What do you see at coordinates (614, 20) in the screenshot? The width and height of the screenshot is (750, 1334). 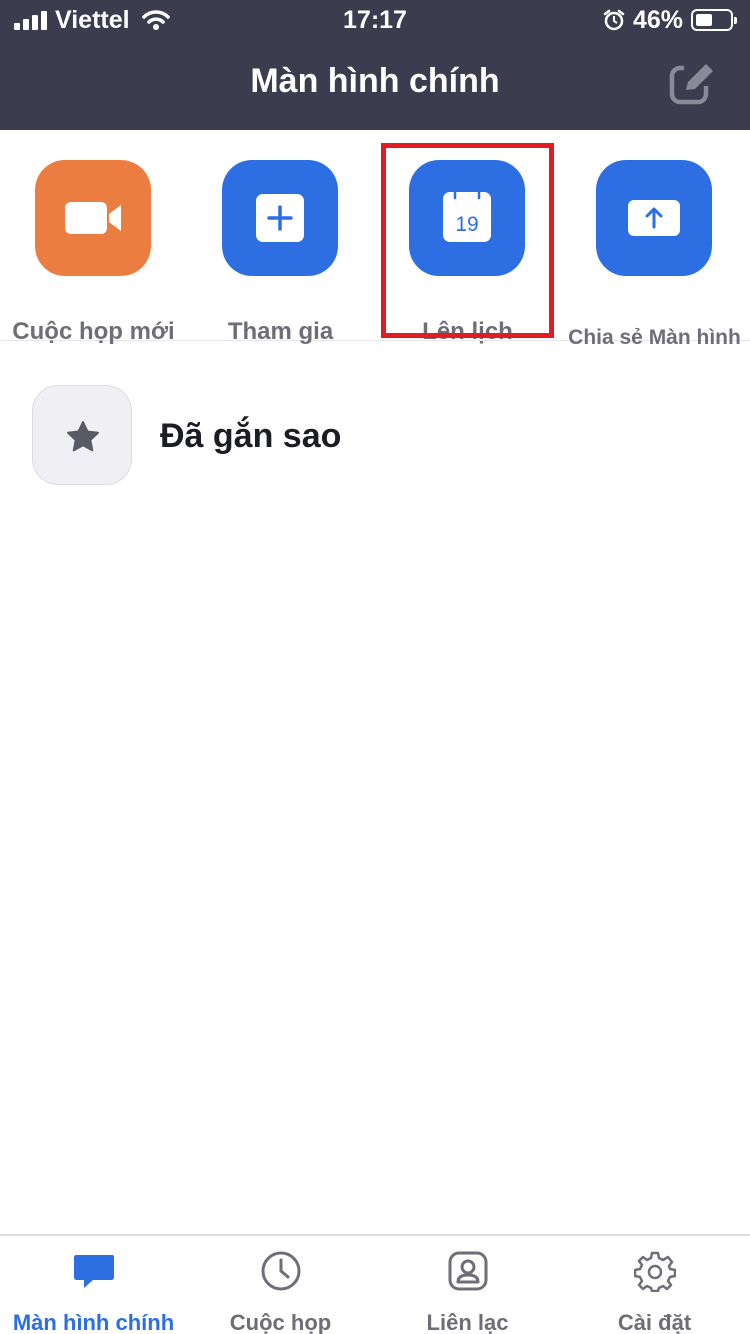 I see `alarm-icon` at bounding box center [614, 20].